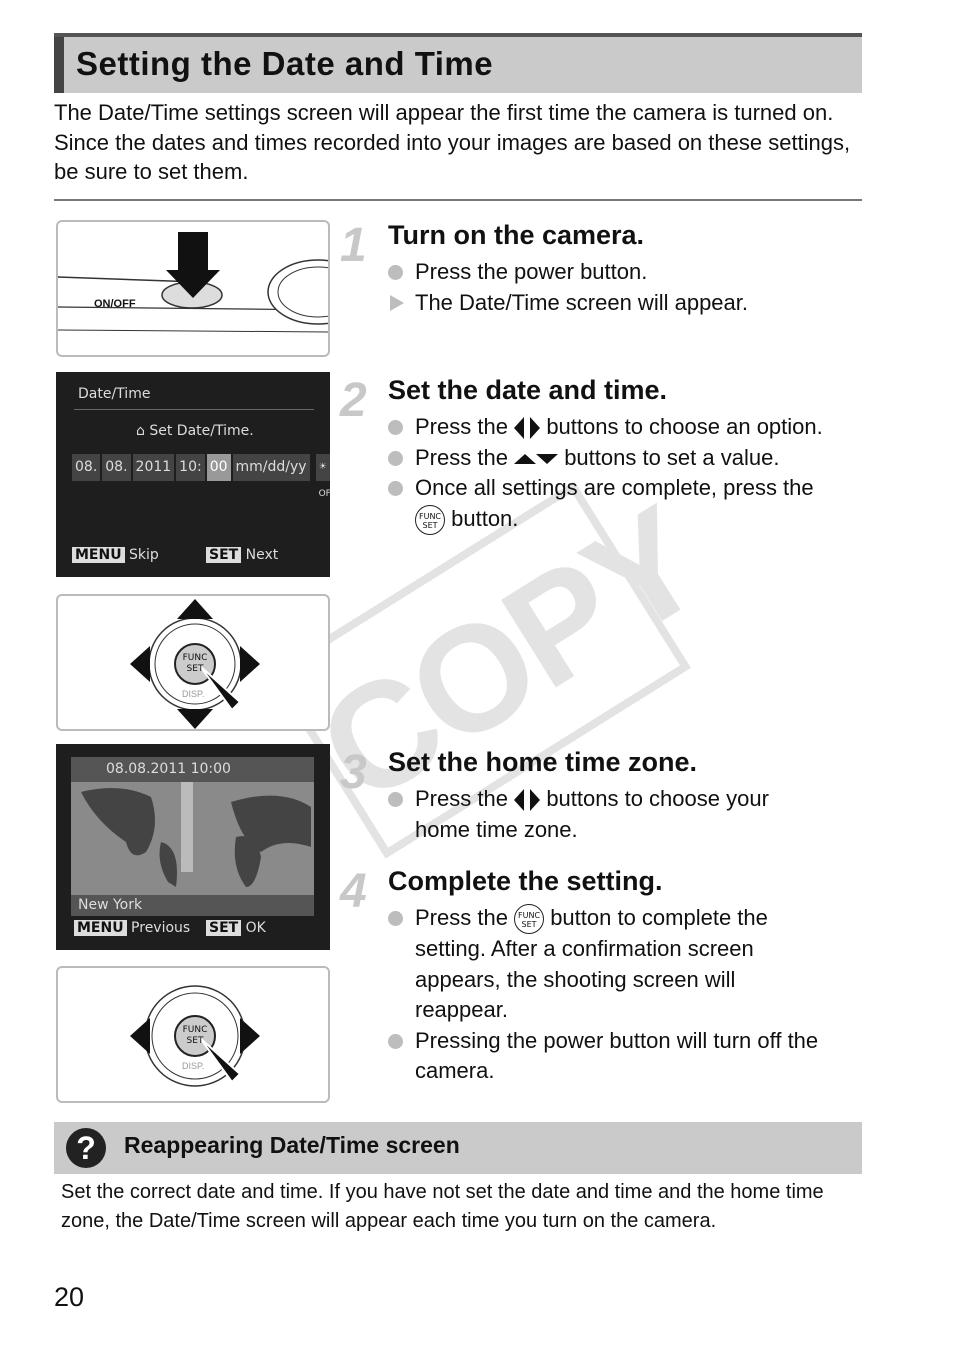  Describe the element at coordinates (629, 427) in the screenshot. I see `list-item: Press the buttons to choose an option.` at that location.